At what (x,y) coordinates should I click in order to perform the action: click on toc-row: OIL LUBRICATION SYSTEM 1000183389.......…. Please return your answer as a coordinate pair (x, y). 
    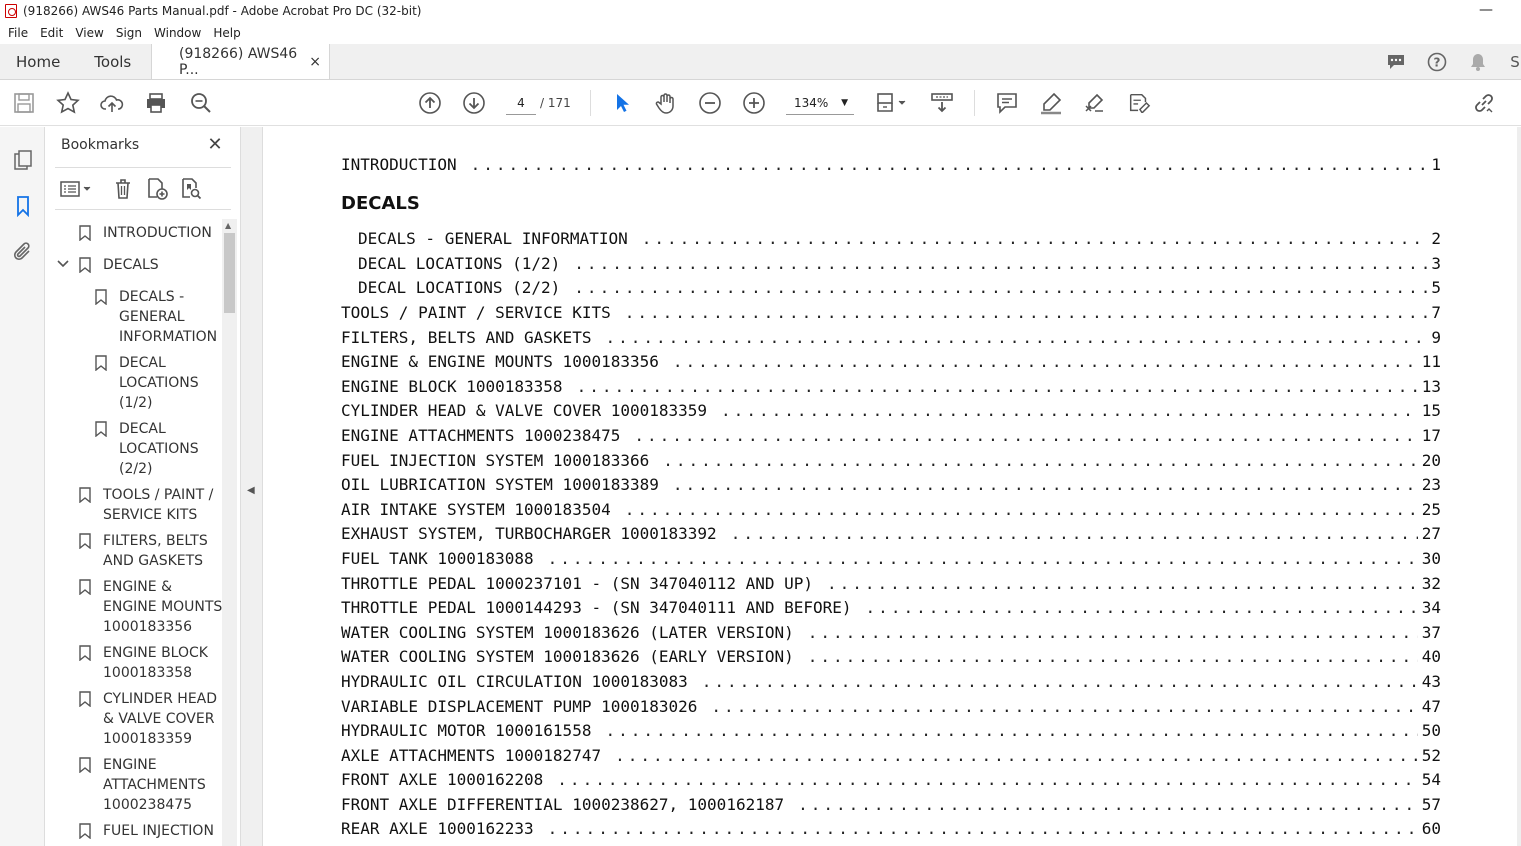
    Looking at the image, I should click on (891, 487).